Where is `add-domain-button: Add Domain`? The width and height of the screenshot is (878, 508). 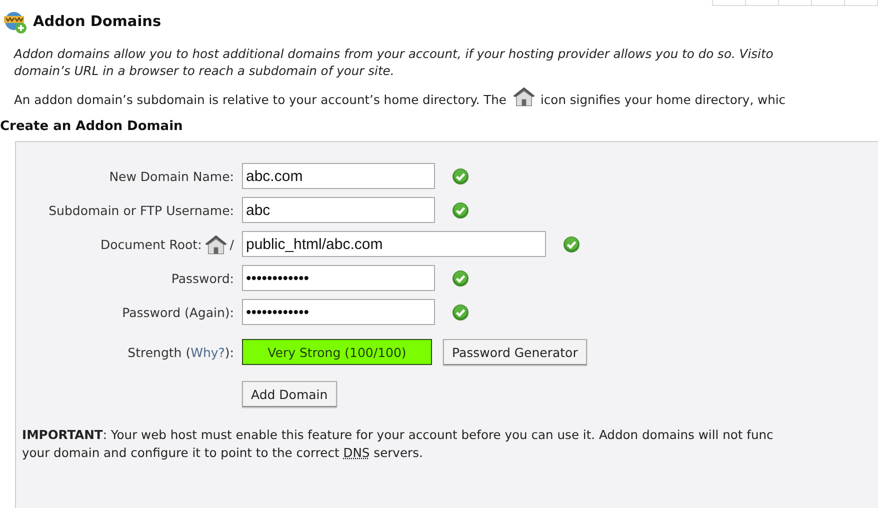
add-domain-button: Add Domain is located at coordinates (289, 394).